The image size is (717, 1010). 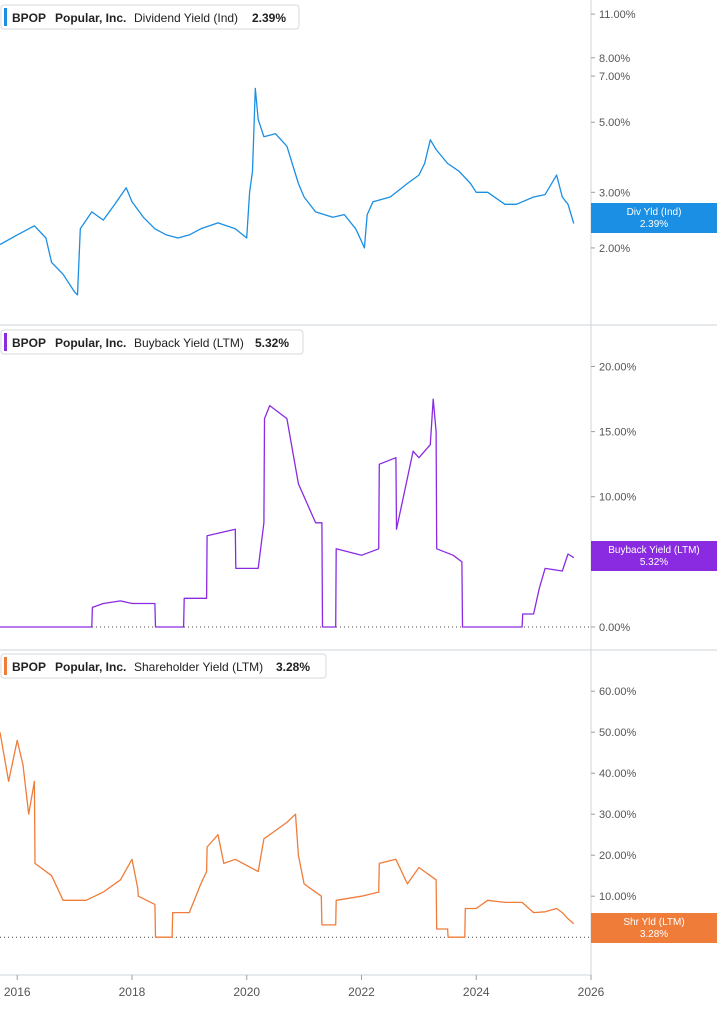 I want to click on panel-value: 2.39%, so click(x=269, y=18).